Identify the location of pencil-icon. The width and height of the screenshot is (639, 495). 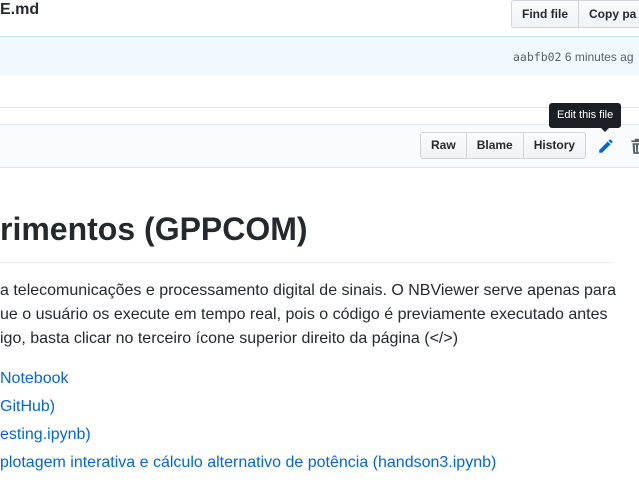
(606, 146).